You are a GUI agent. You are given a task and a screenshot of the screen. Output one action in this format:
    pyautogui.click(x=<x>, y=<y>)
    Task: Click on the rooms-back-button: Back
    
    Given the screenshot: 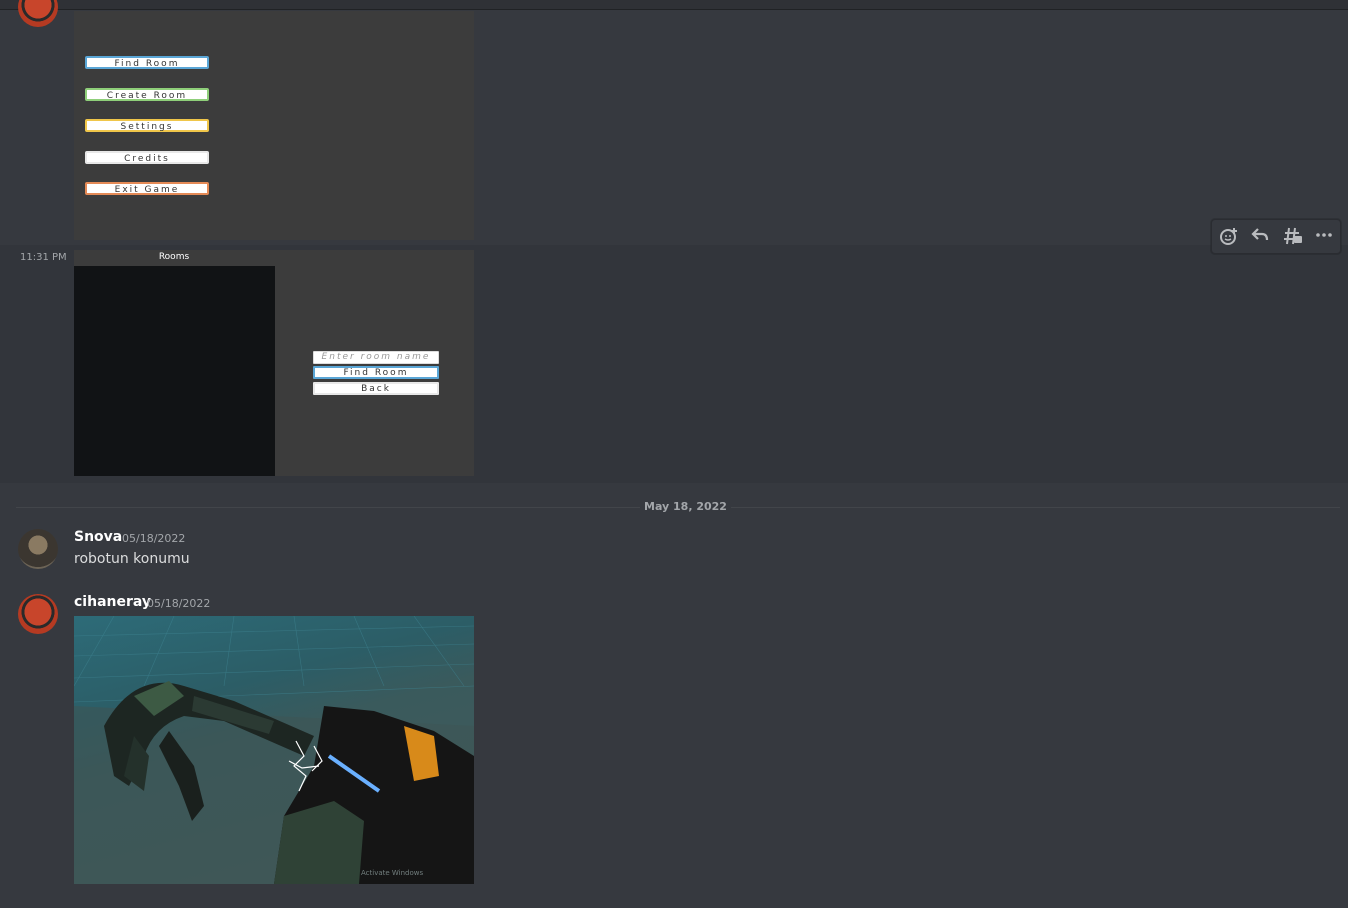 What is the action you would take?
    pyautogui.click(x=376, y=388)
    